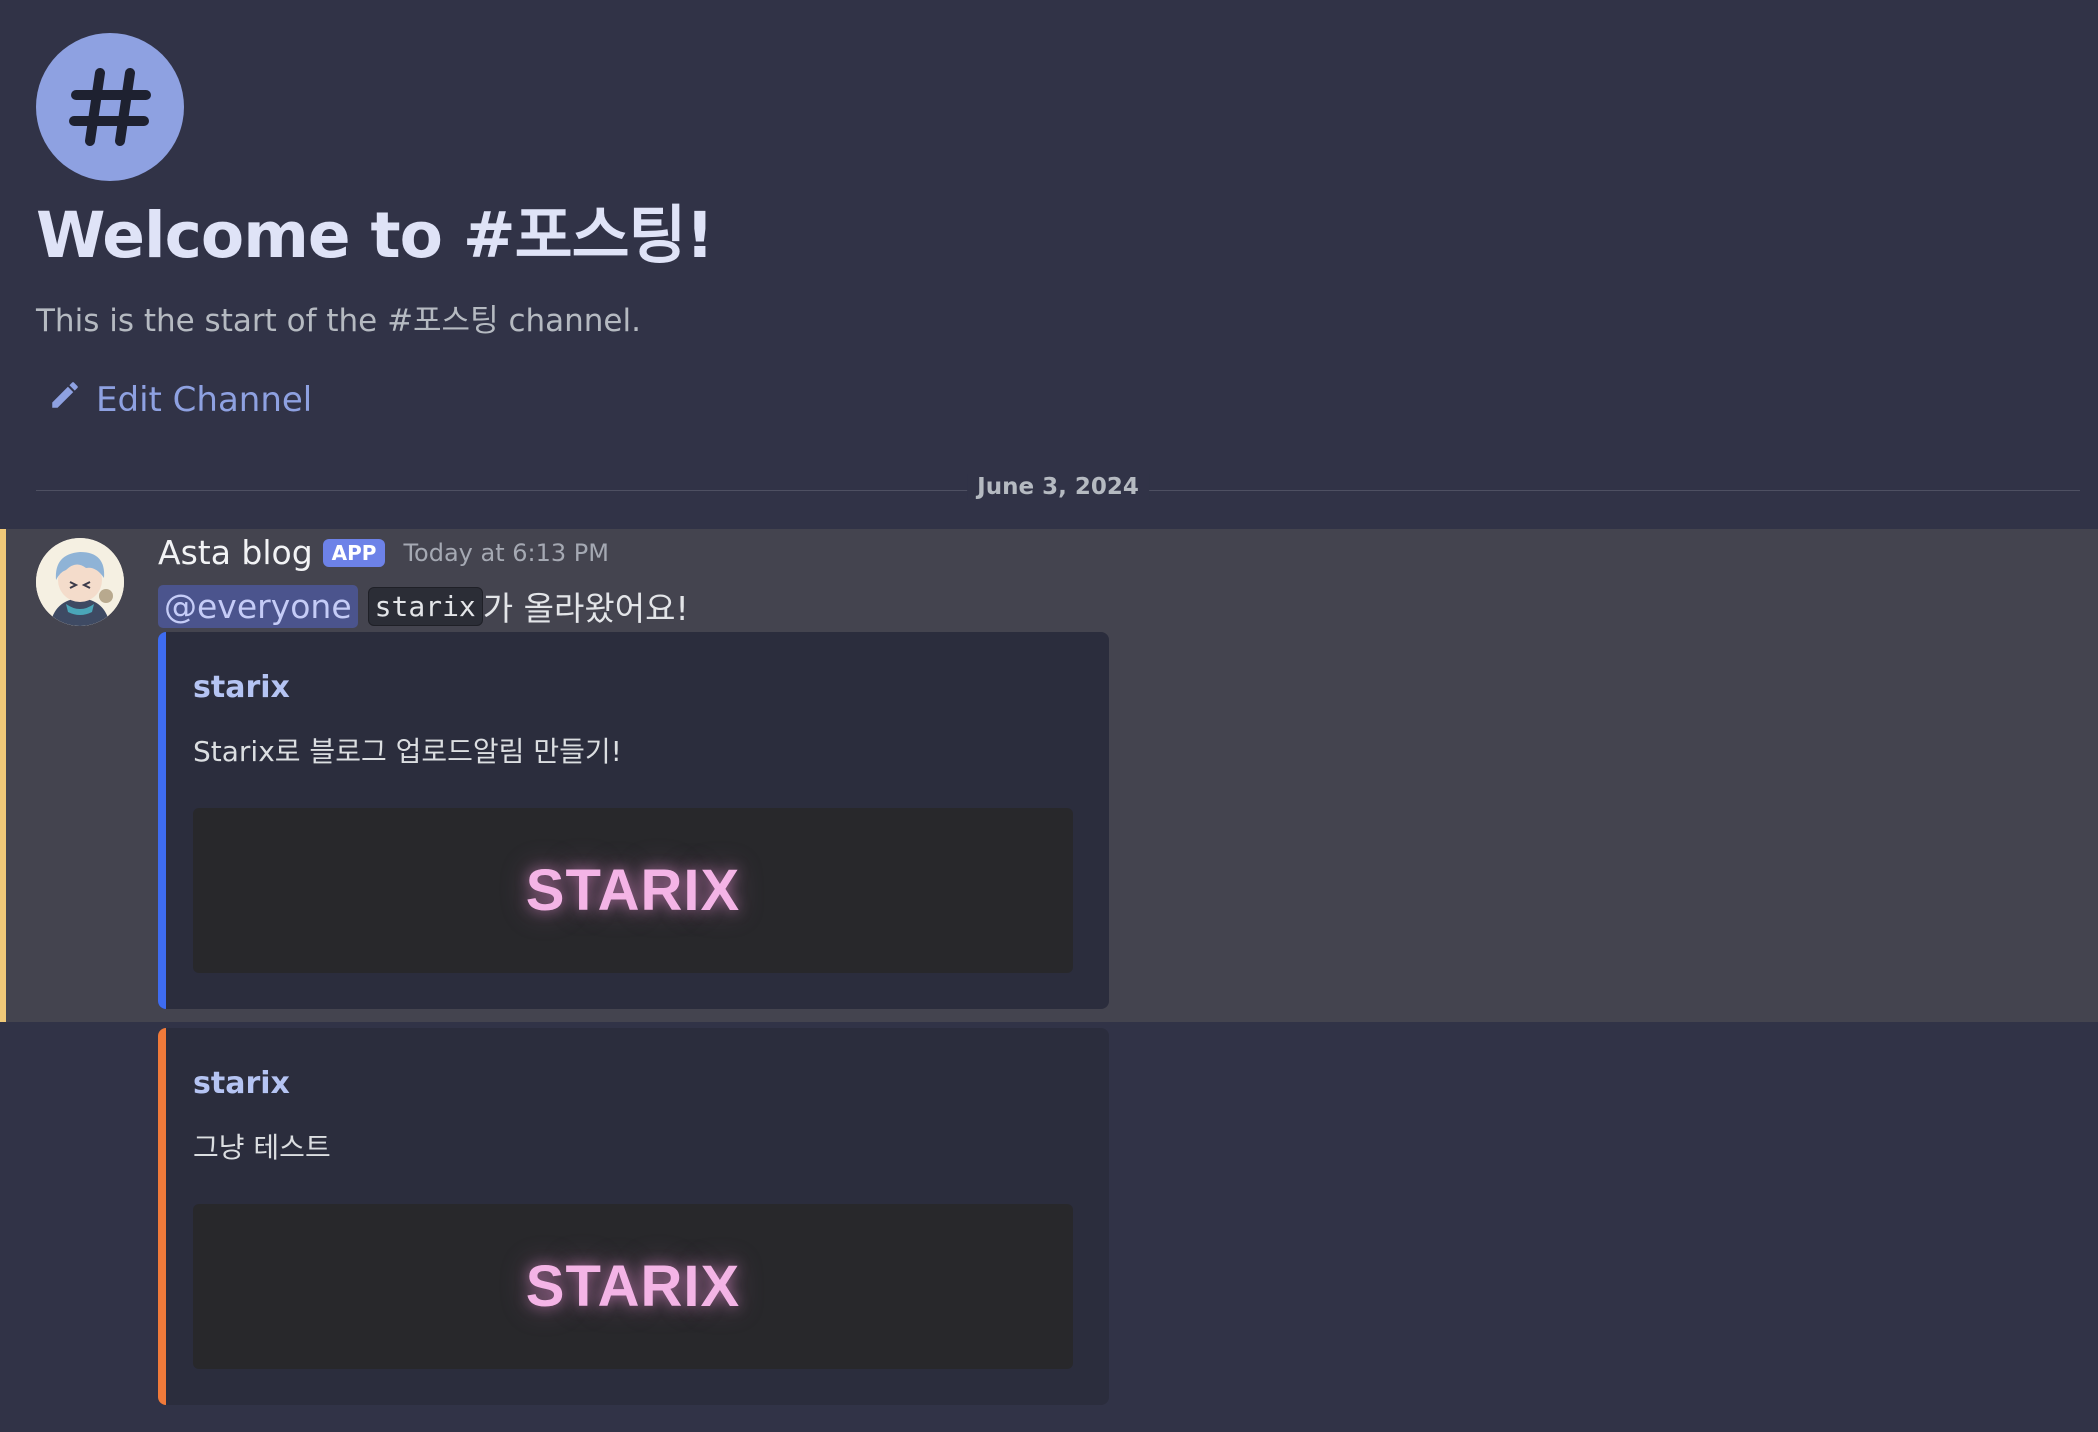 Image resolution: width=2098 pixels, height=1432 pixels. I want to click on date-label: June 3, 2024, so click(1058, 487).